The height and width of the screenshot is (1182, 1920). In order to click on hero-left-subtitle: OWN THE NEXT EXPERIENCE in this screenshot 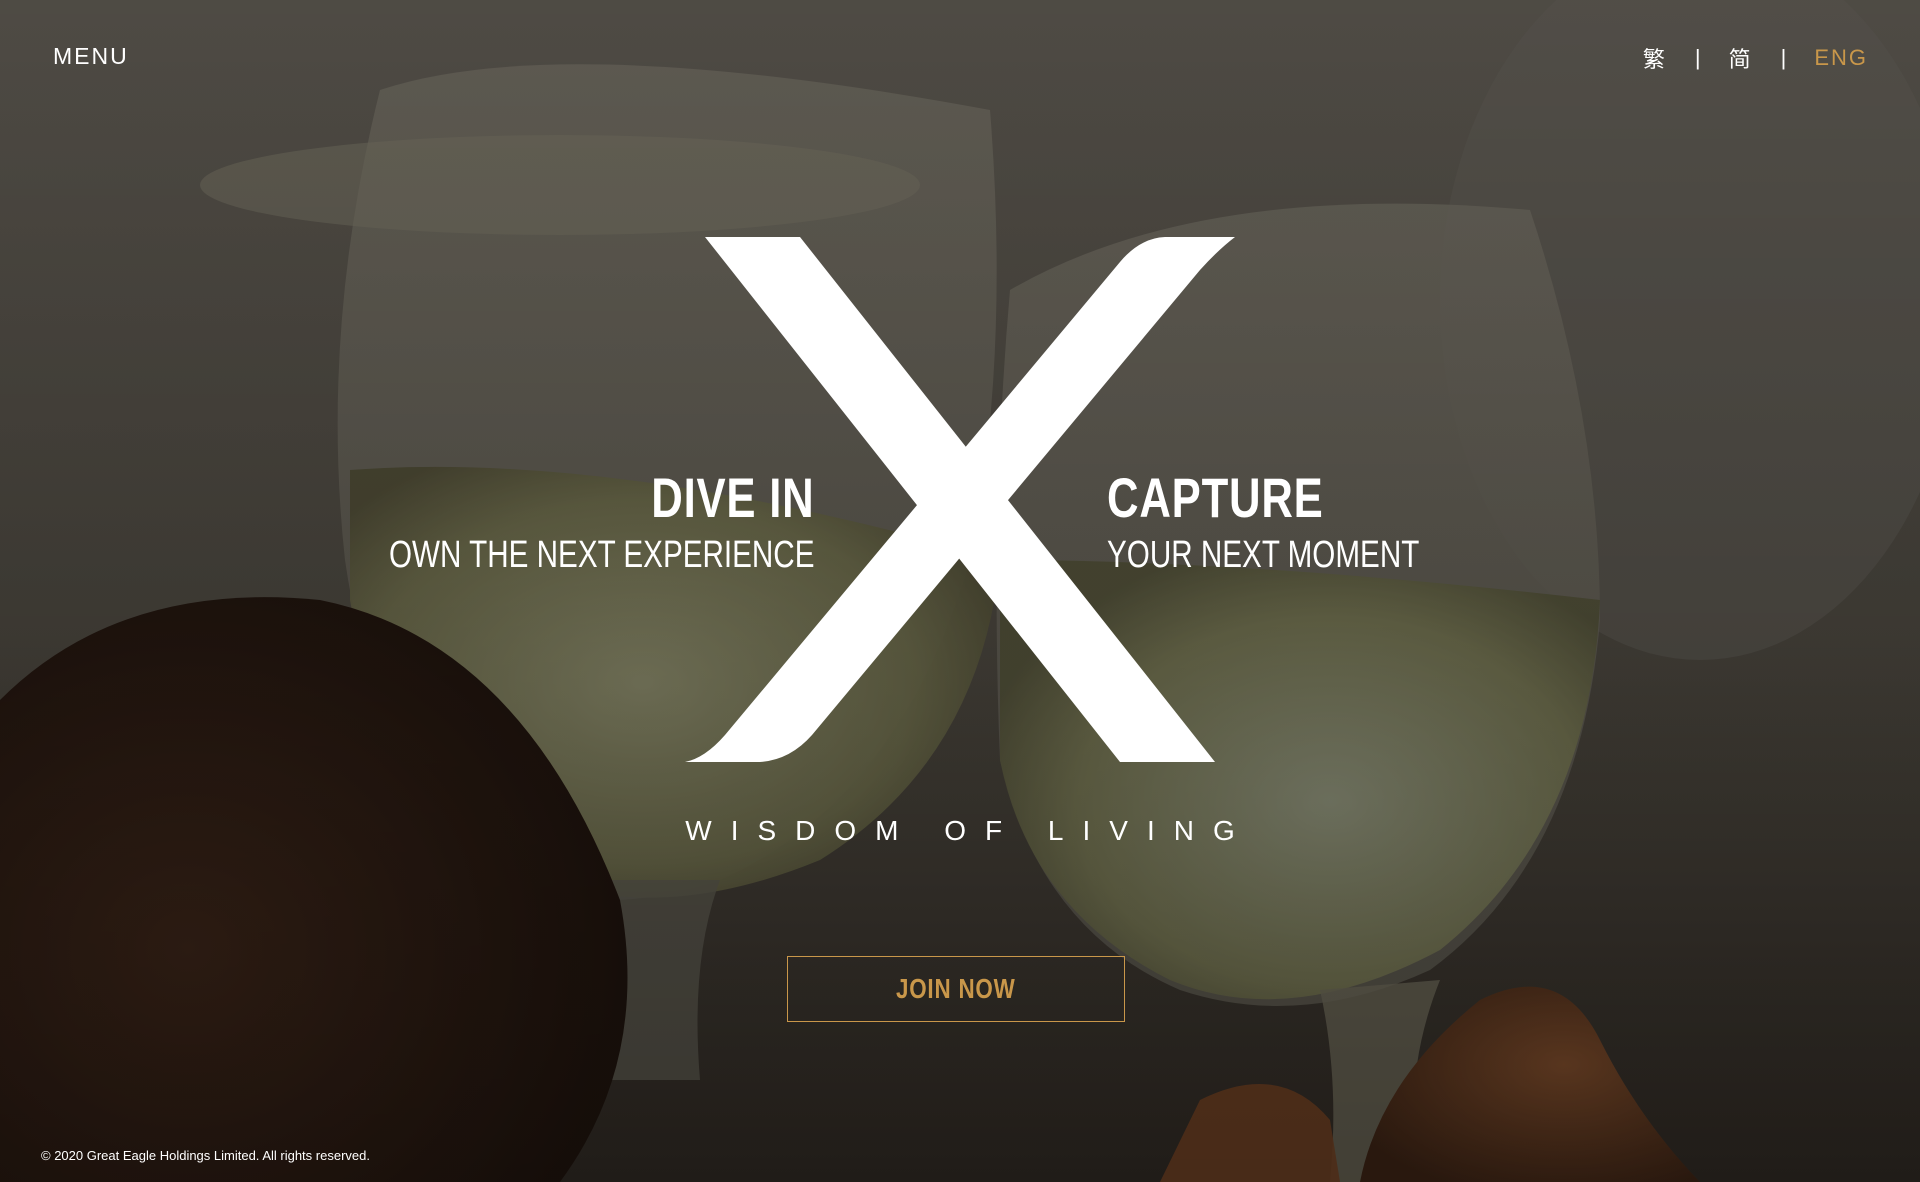, I will do `click(601, 555)`.